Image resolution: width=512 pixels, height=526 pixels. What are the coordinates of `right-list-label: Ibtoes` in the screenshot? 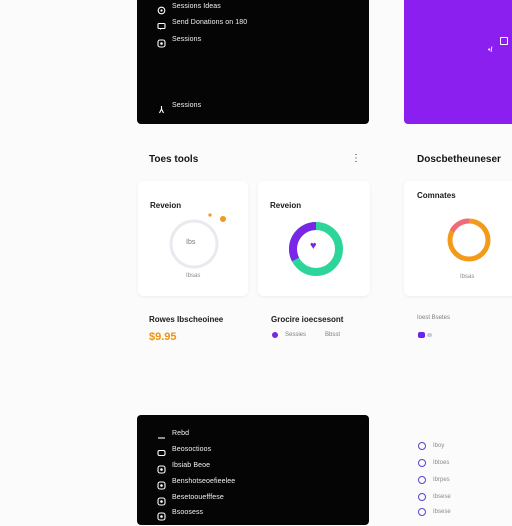 It's located at (441, 463).